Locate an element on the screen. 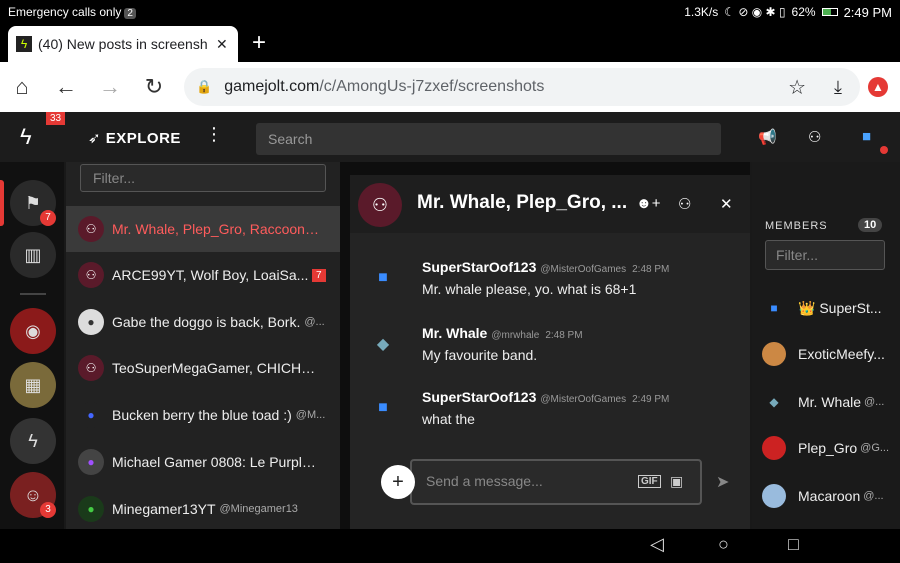  back-arrow-icon: ← is located at coordinates (66, 87).